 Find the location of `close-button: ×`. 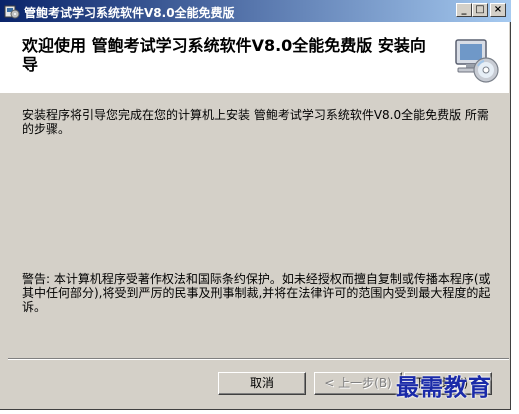

close-button: × is located at coordinates (498, 10).